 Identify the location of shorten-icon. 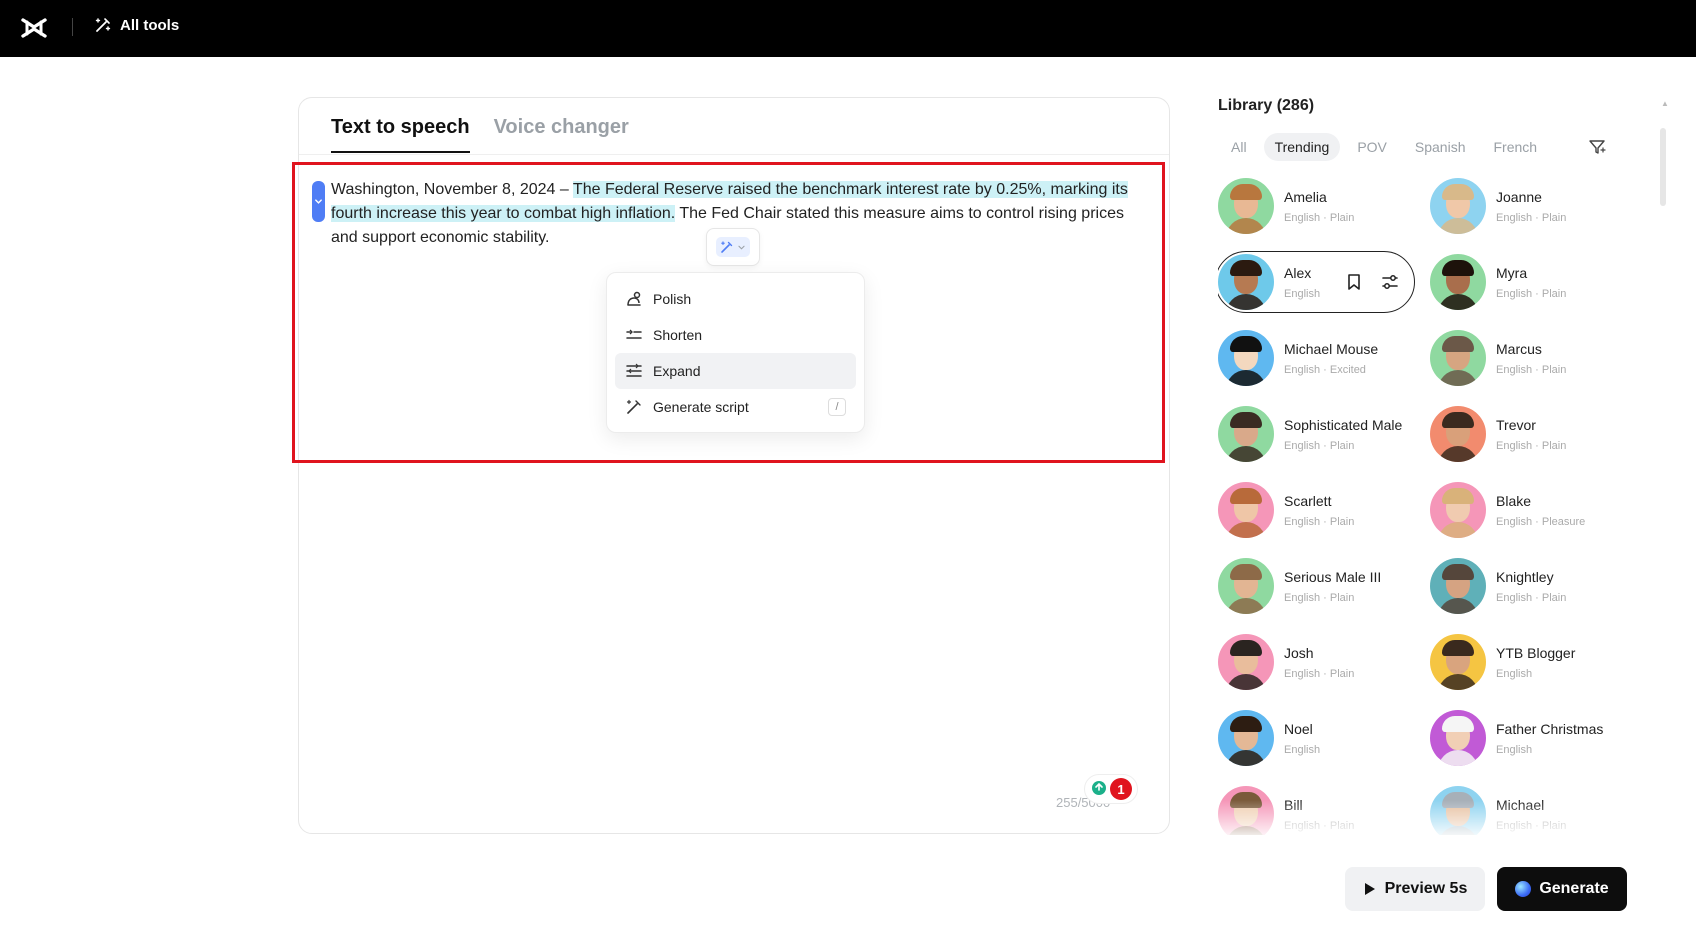
(634, 334).